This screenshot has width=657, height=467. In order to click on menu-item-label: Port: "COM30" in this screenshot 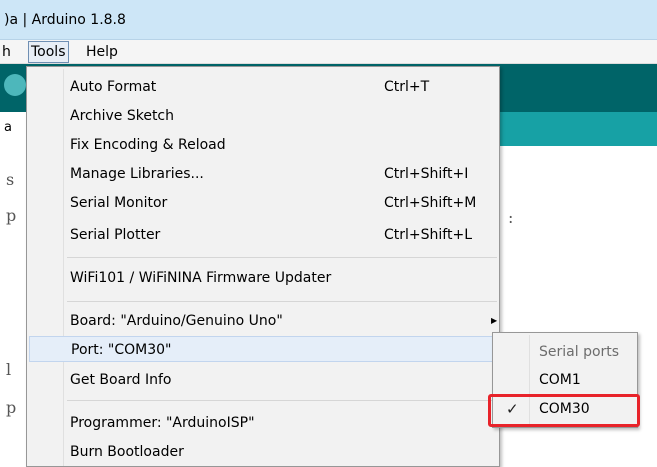, I will do `click(121, 350)`.